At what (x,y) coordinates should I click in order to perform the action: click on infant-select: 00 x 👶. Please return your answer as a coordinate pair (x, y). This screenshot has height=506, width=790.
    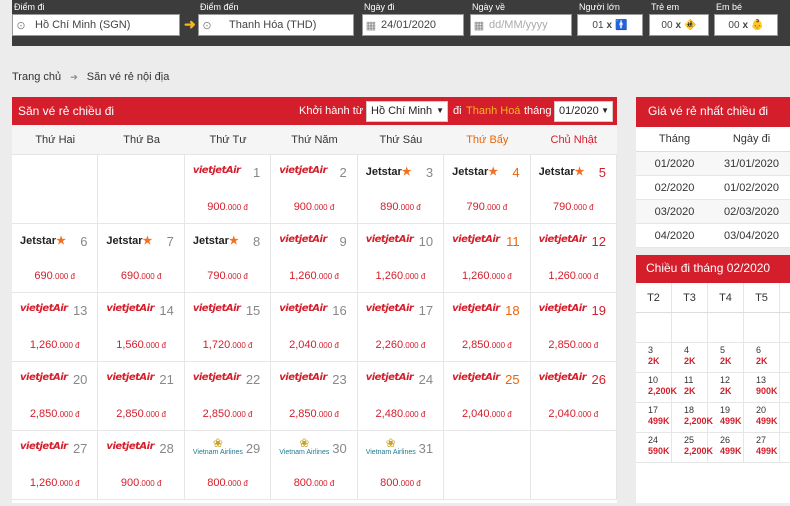
    Looking at the image, I should click on (746, 25).